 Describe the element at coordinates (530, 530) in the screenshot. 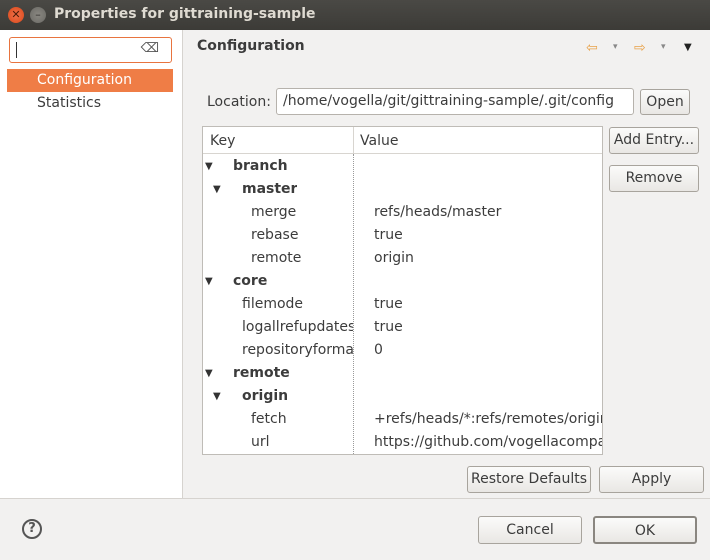

I see `cancel-button: Cancel` at that location.